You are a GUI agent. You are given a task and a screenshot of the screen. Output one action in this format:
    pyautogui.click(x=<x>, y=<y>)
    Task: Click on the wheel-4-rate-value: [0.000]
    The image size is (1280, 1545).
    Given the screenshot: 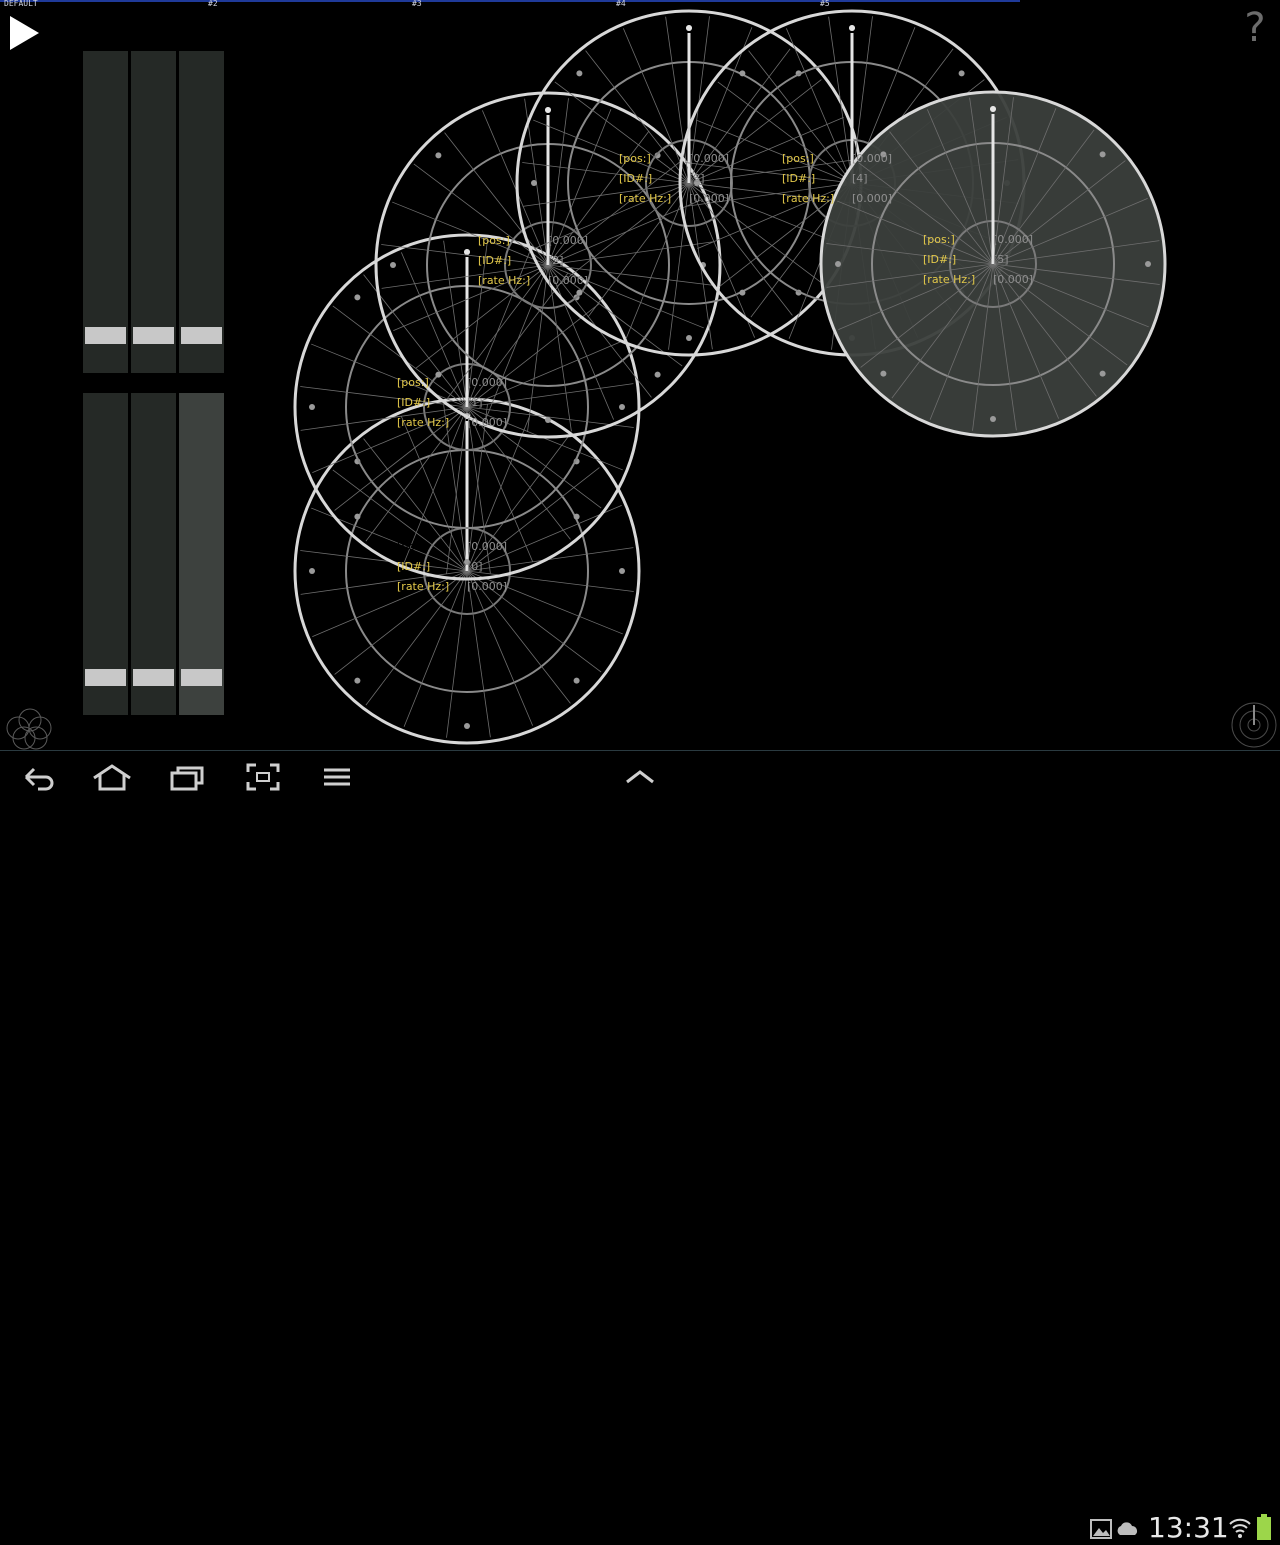 What is the action you would take?
    pyautogui.click(x=872, y=198)
    